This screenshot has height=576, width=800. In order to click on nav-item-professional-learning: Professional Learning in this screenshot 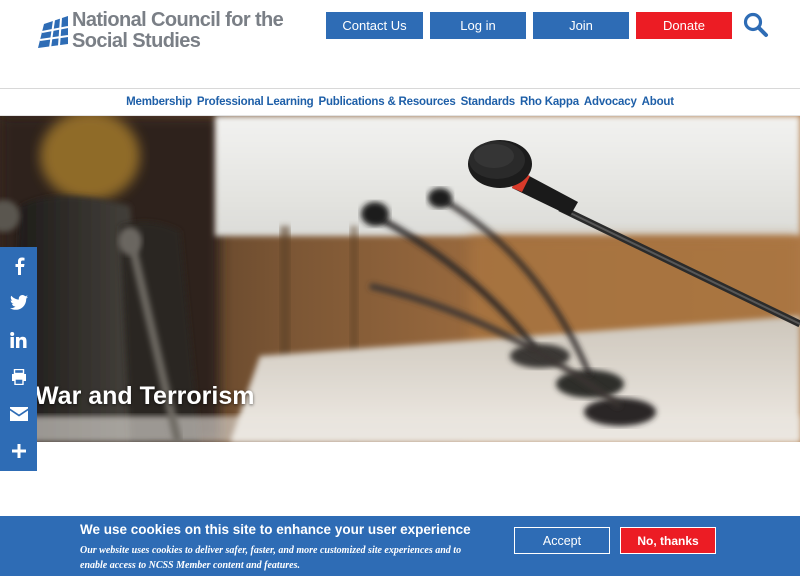, I will do `click(255, 102)`.